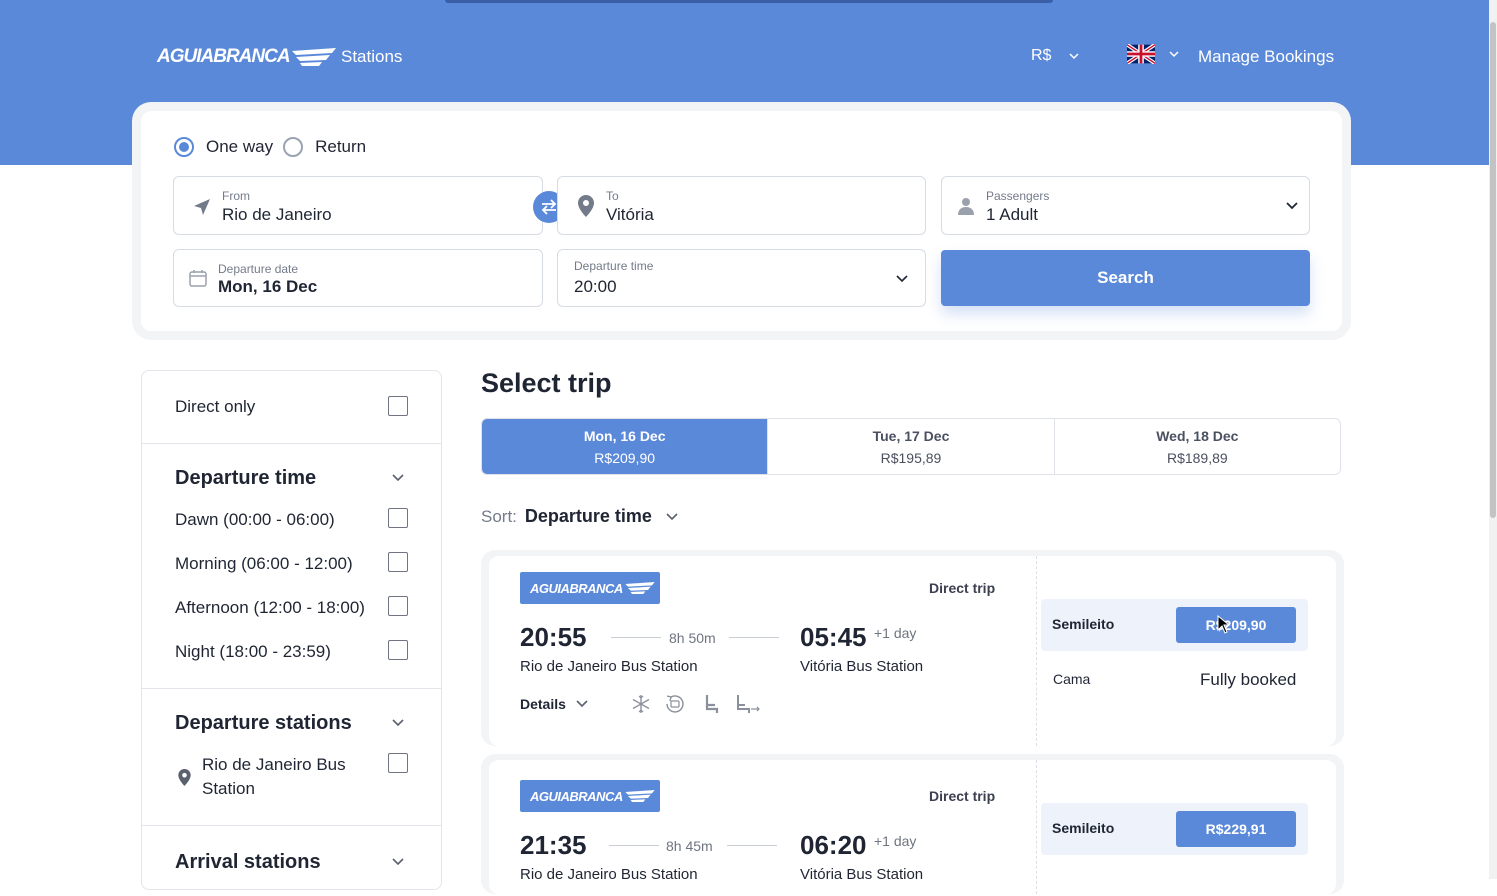  What do you see at coordinates (741, 278) in the screenshot?
I see `departure-time-field: Departure time 20:00` at bounding box center [741, 278].